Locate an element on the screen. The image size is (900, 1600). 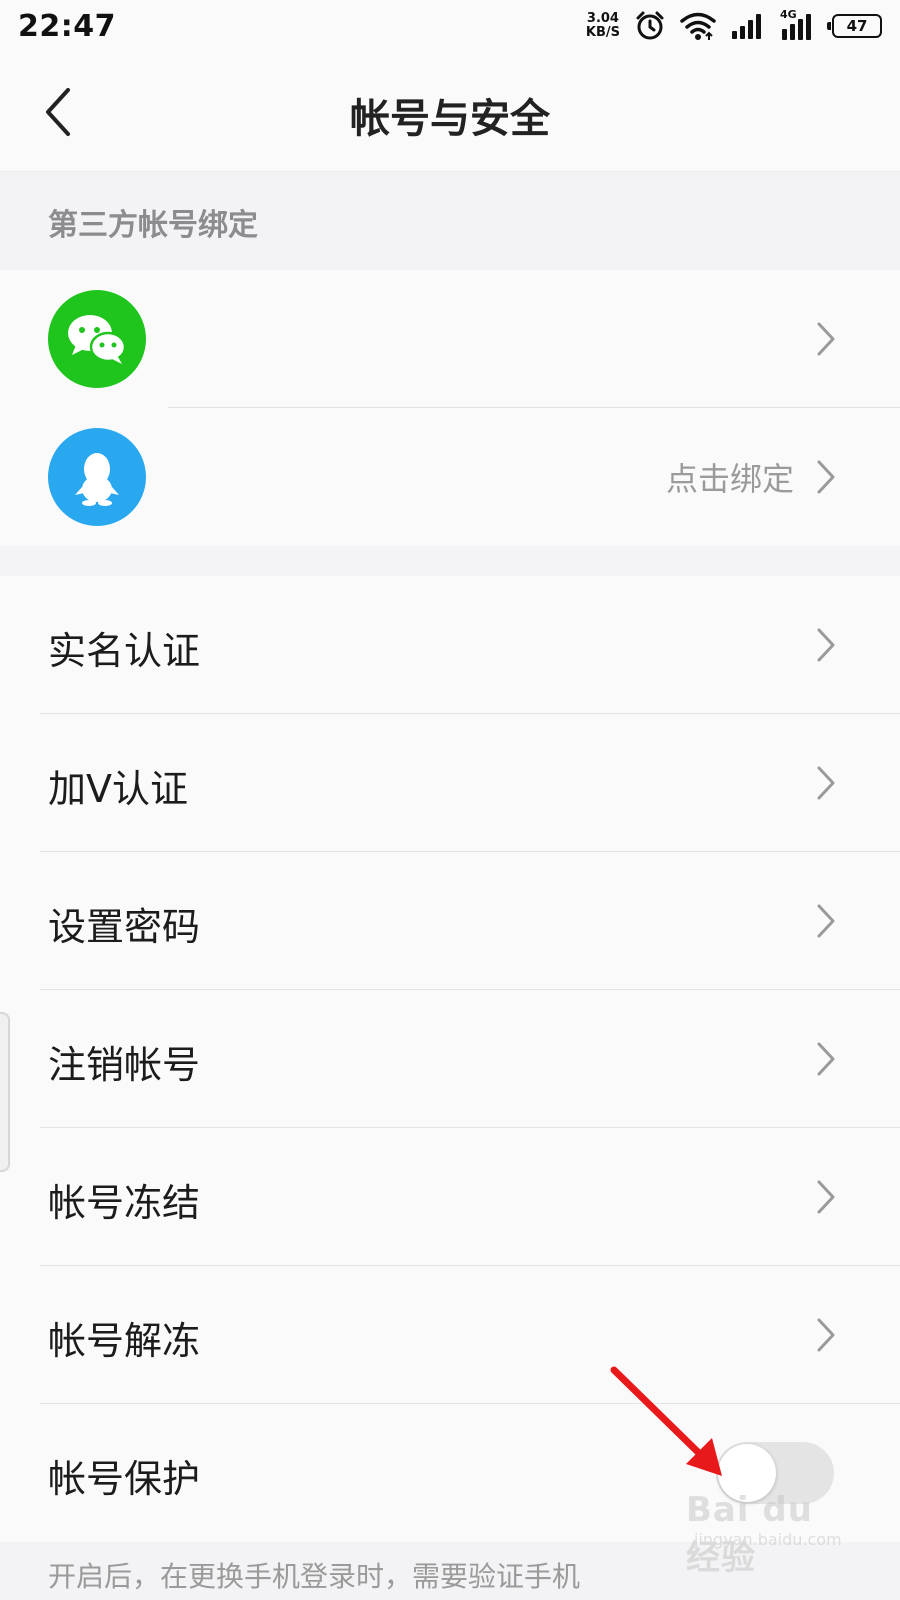
net-speed-value: 3.04 is located at coordinates (602, 18).